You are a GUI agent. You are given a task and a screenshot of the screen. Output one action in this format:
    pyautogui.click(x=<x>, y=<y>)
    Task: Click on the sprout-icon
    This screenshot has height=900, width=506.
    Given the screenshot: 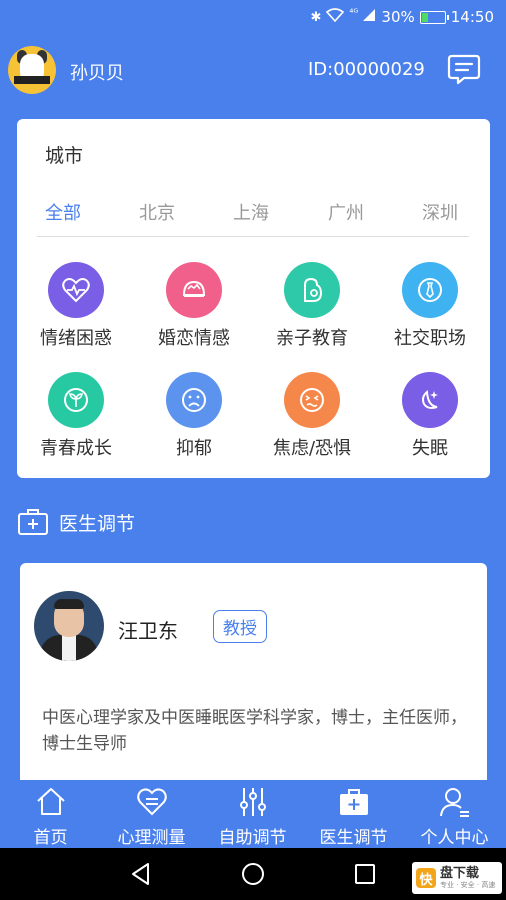 What is the action you would take?
    pyautogui.click(x=76, y=400)
    